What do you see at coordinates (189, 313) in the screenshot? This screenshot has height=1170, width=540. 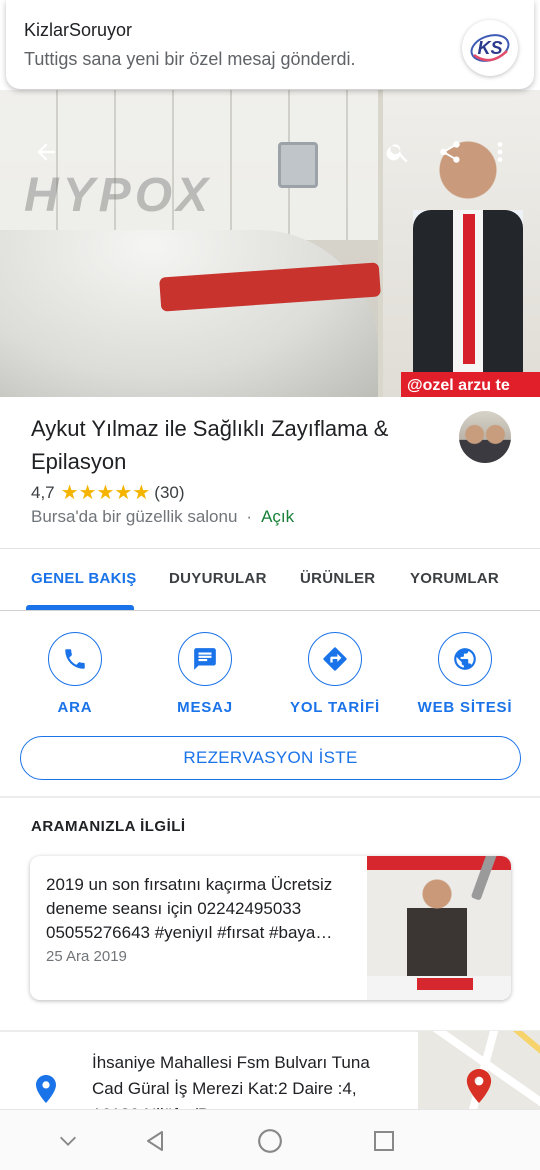 I see `hypoxi-machine-shape` at bounding box center [189, 313].